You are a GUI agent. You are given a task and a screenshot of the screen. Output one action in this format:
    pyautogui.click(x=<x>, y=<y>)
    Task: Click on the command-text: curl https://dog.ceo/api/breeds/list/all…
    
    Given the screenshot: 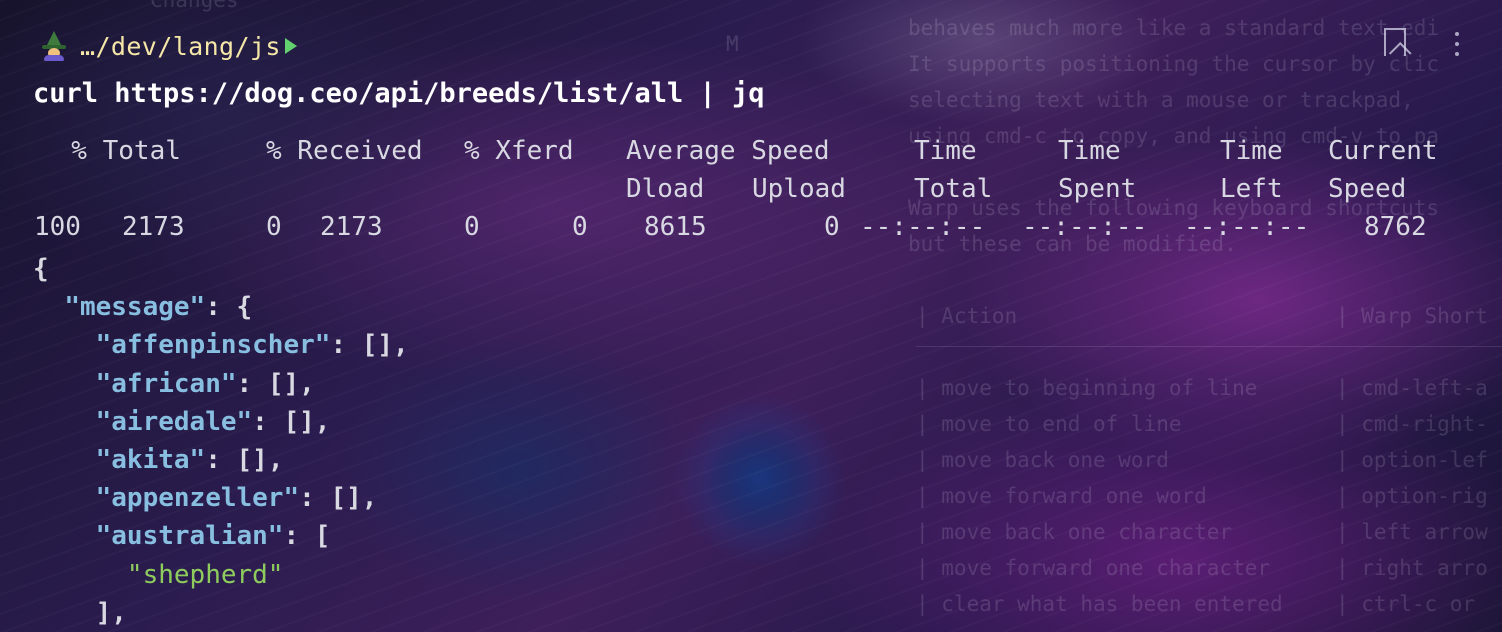 What is the action you would take?
    pyautogui.click(x=399, y=93)
    